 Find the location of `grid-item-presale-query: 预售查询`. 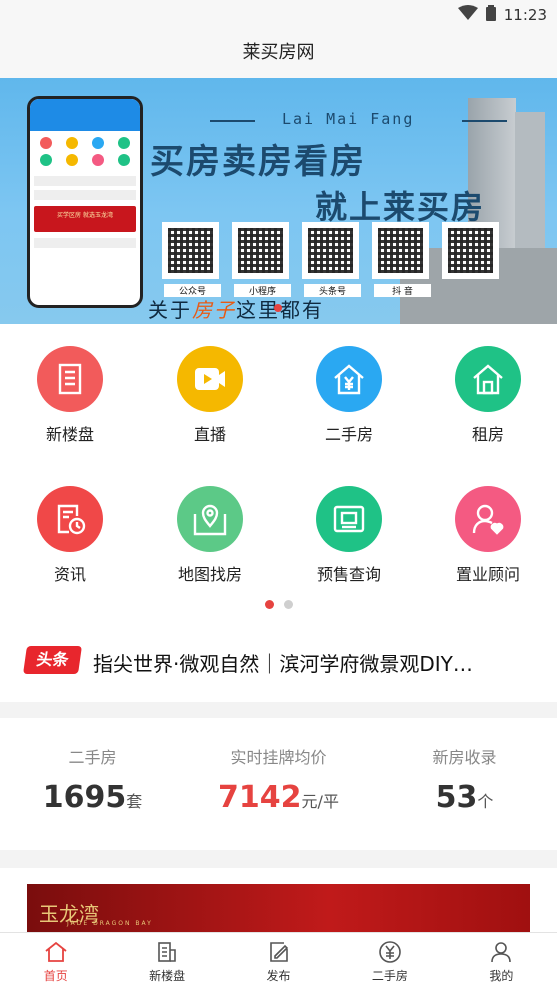

grid-item-presale-query: 预售查询 is located at coordinates (349, 535).